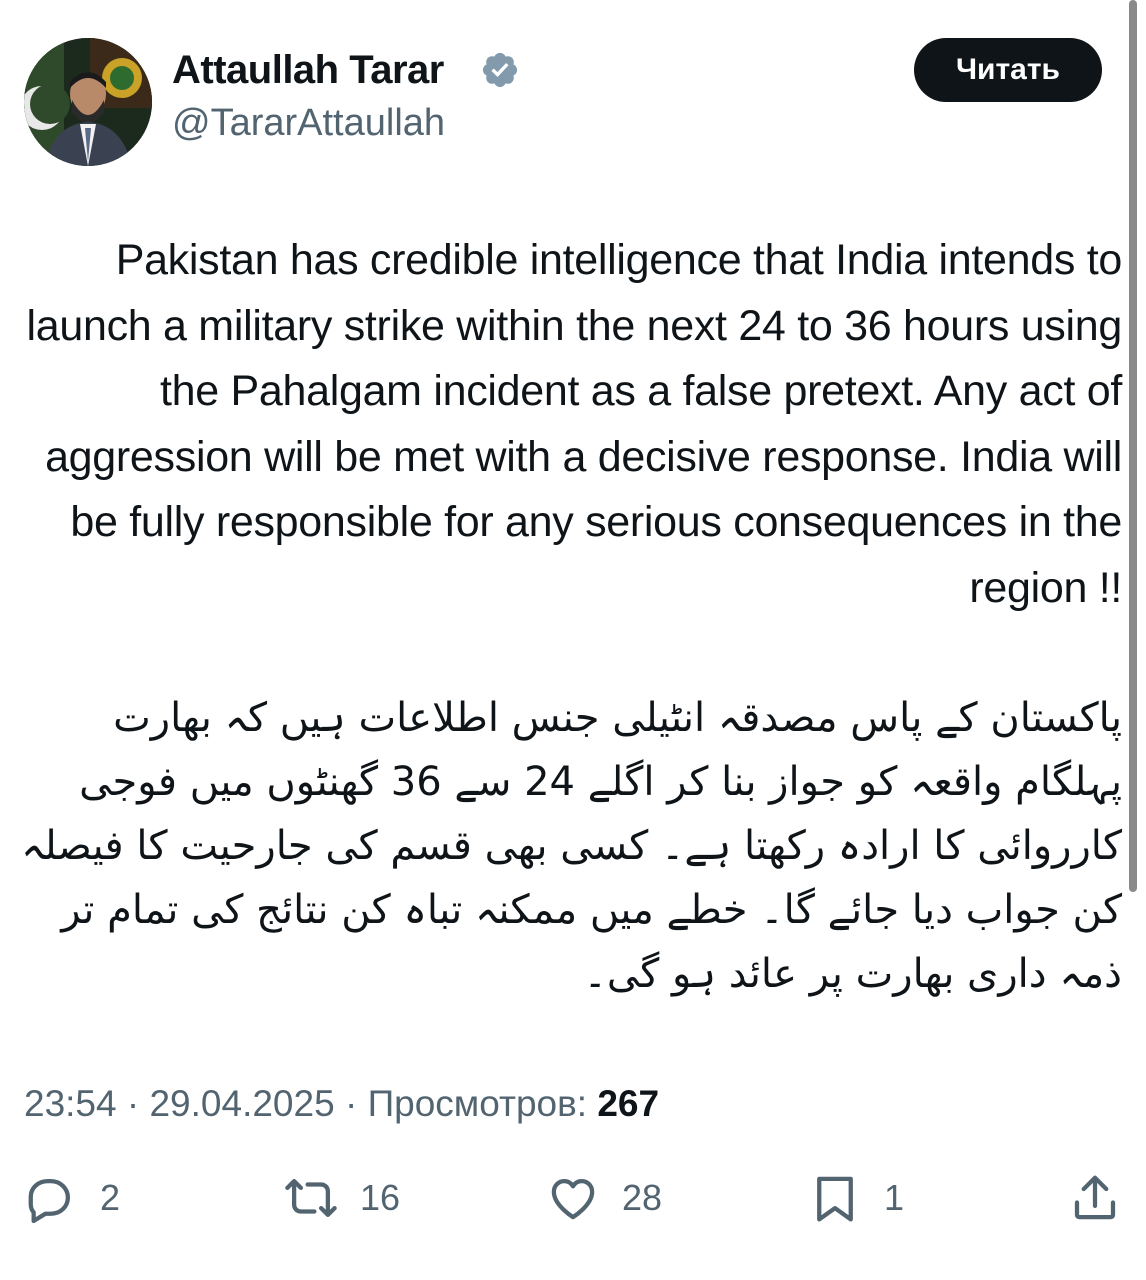  I want to click on verified-badge-icon, so click(500, 70).